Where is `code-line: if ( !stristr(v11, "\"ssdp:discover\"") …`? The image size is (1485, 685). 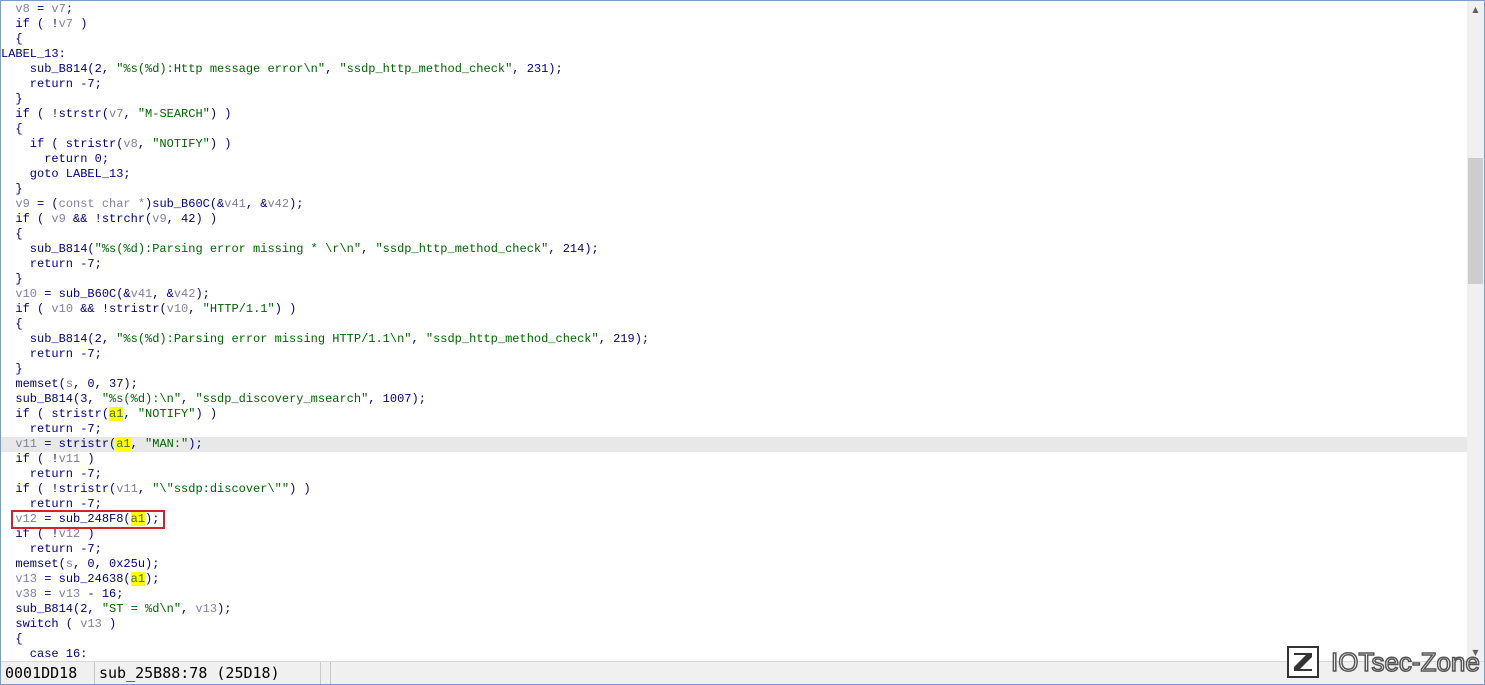 code-line: if ( !stristr(v11, "\"ssdp:discover\"") … is located at coordinates (156, 489).